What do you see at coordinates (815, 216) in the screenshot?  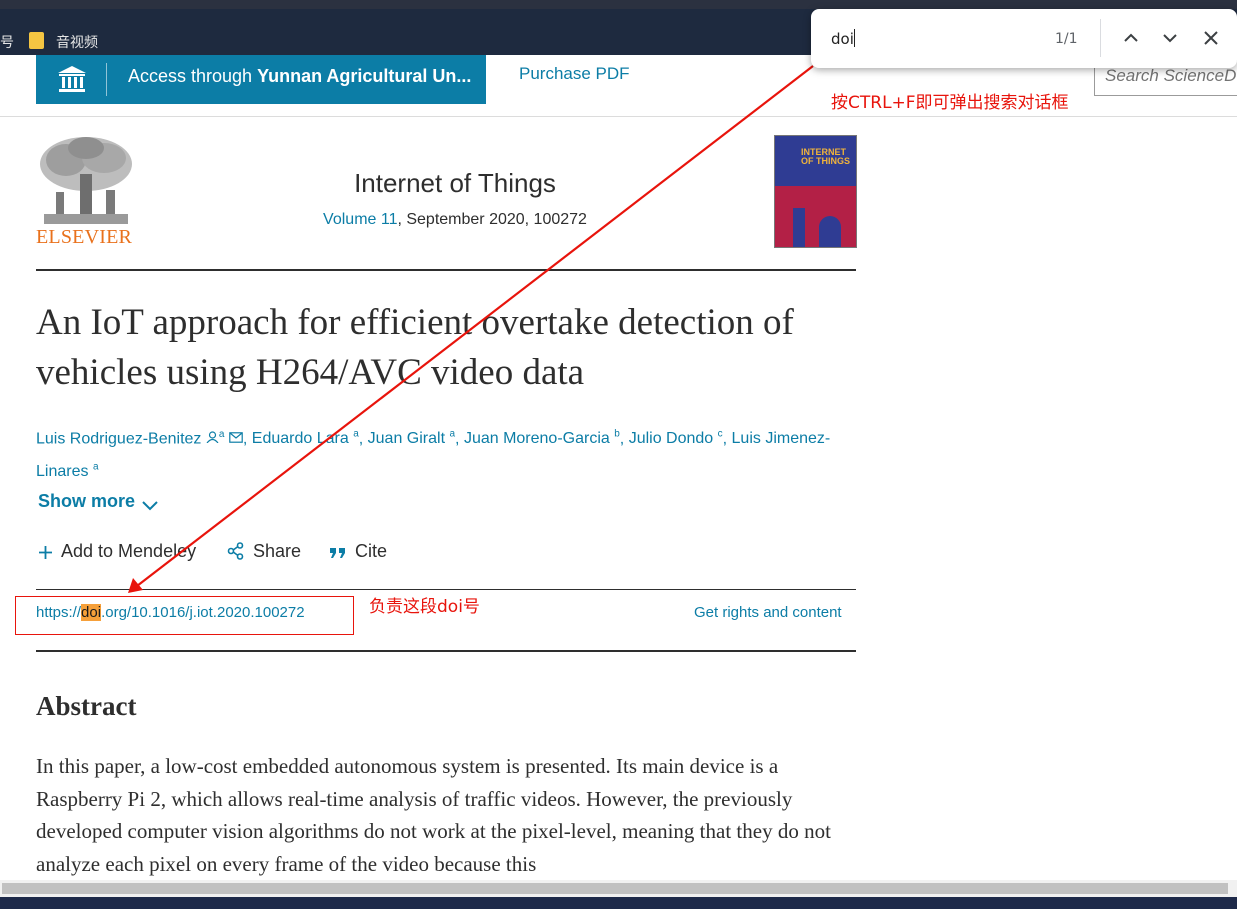 I see `cover-art` at bounding box center [815, 216].